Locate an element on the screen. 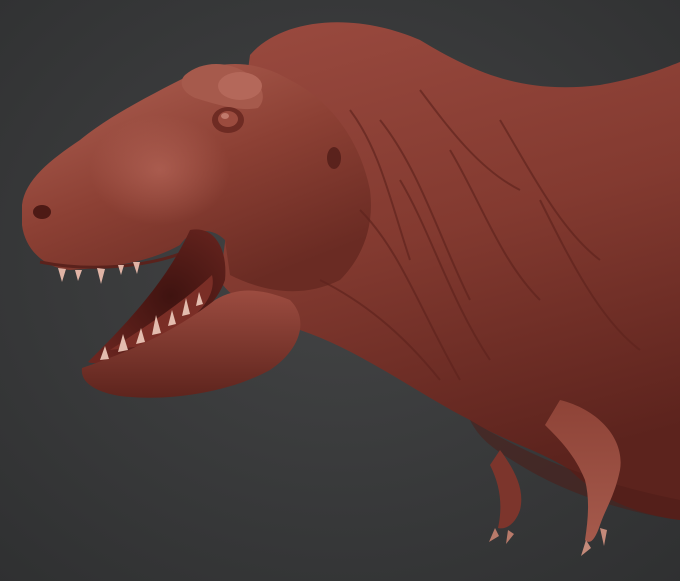 The image size is (680, 581). eye is located at coordinates (228, 119).